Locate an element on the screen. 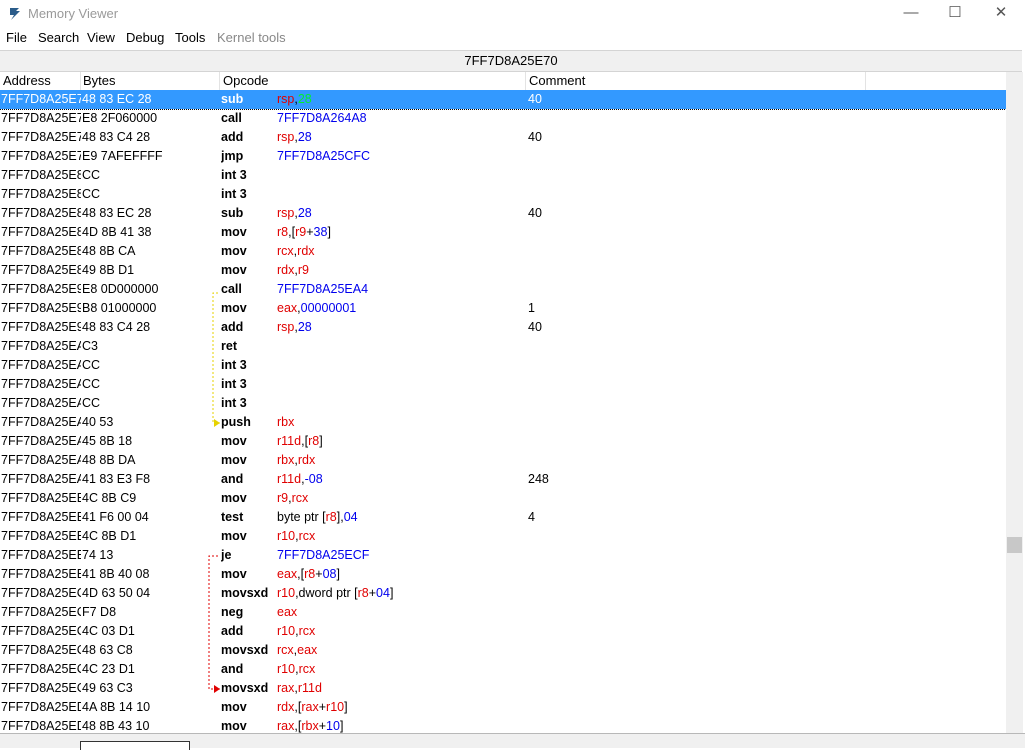  row-operands: 7FF7D8A25ECF is located at coordinates (399, 555).